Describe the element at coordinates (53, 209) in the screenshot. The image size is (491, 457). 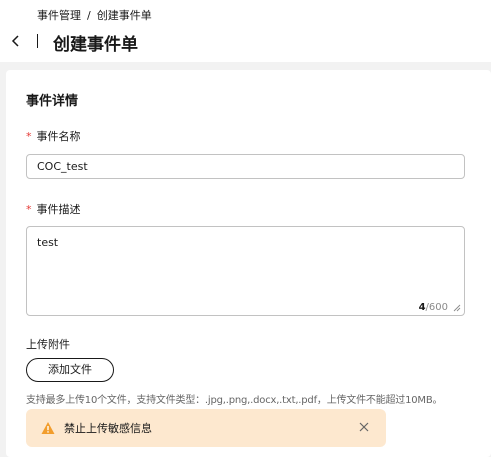
I see `description-field-label: * 事件描述` at that location.